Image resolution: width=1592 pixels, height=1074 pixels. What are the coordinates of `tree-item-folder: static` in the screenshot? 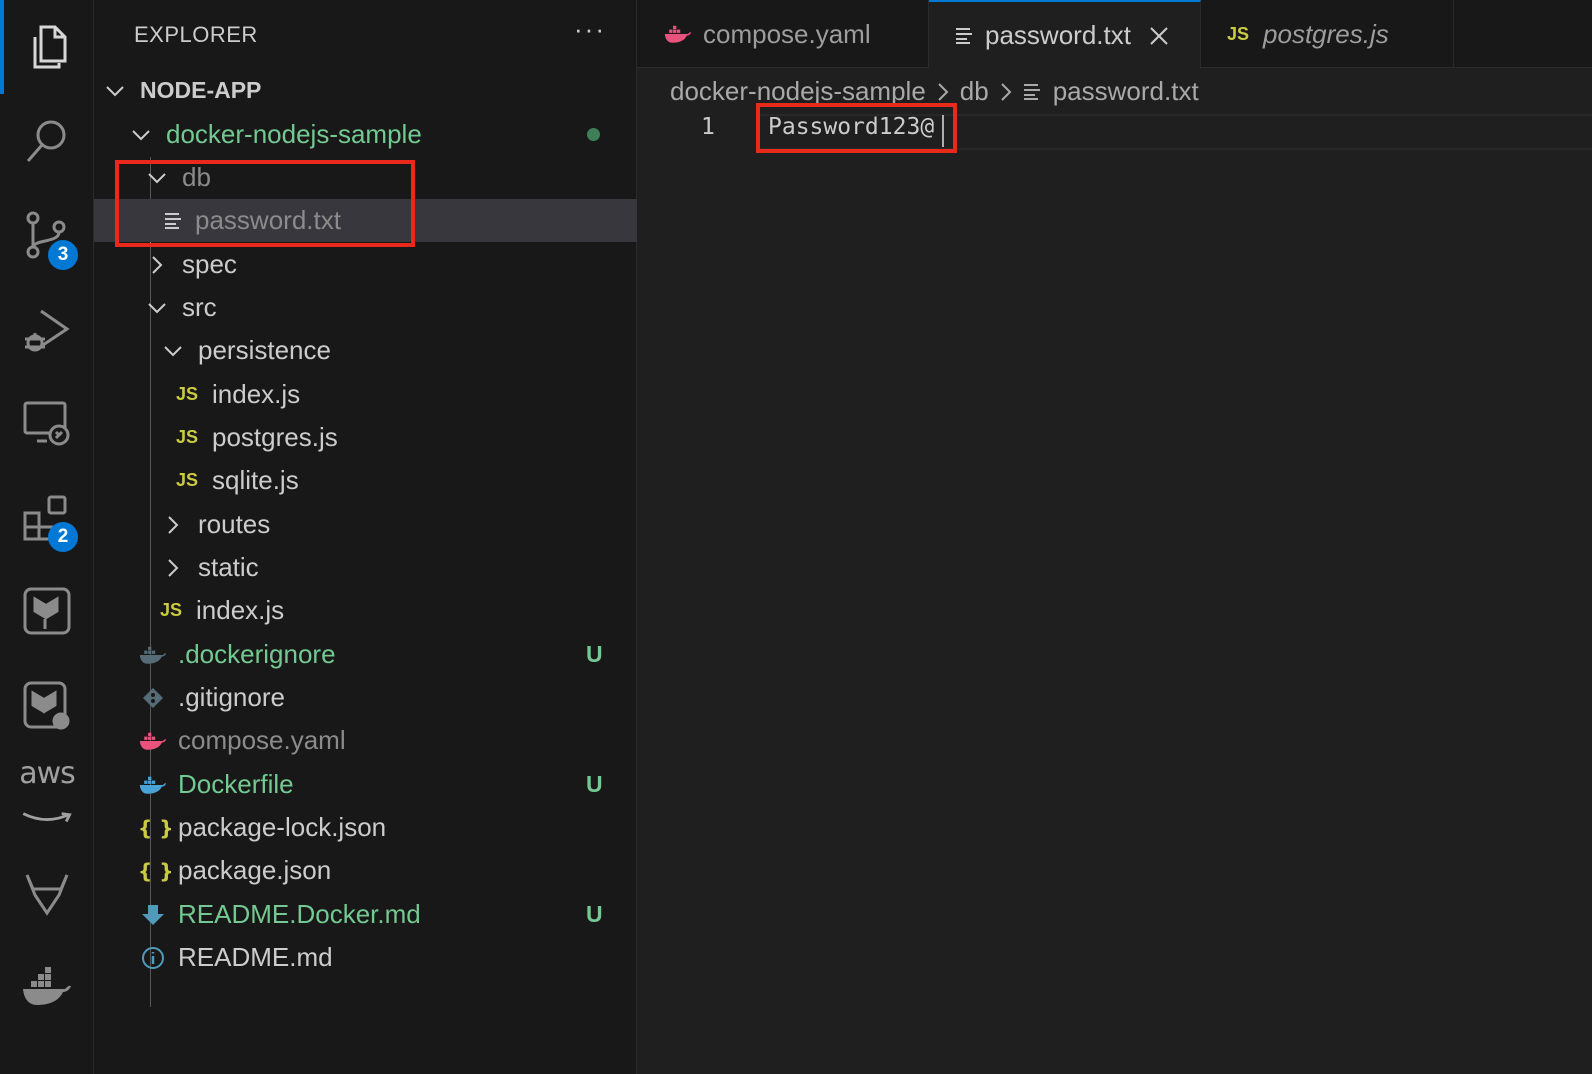 It's located at (399, 567).